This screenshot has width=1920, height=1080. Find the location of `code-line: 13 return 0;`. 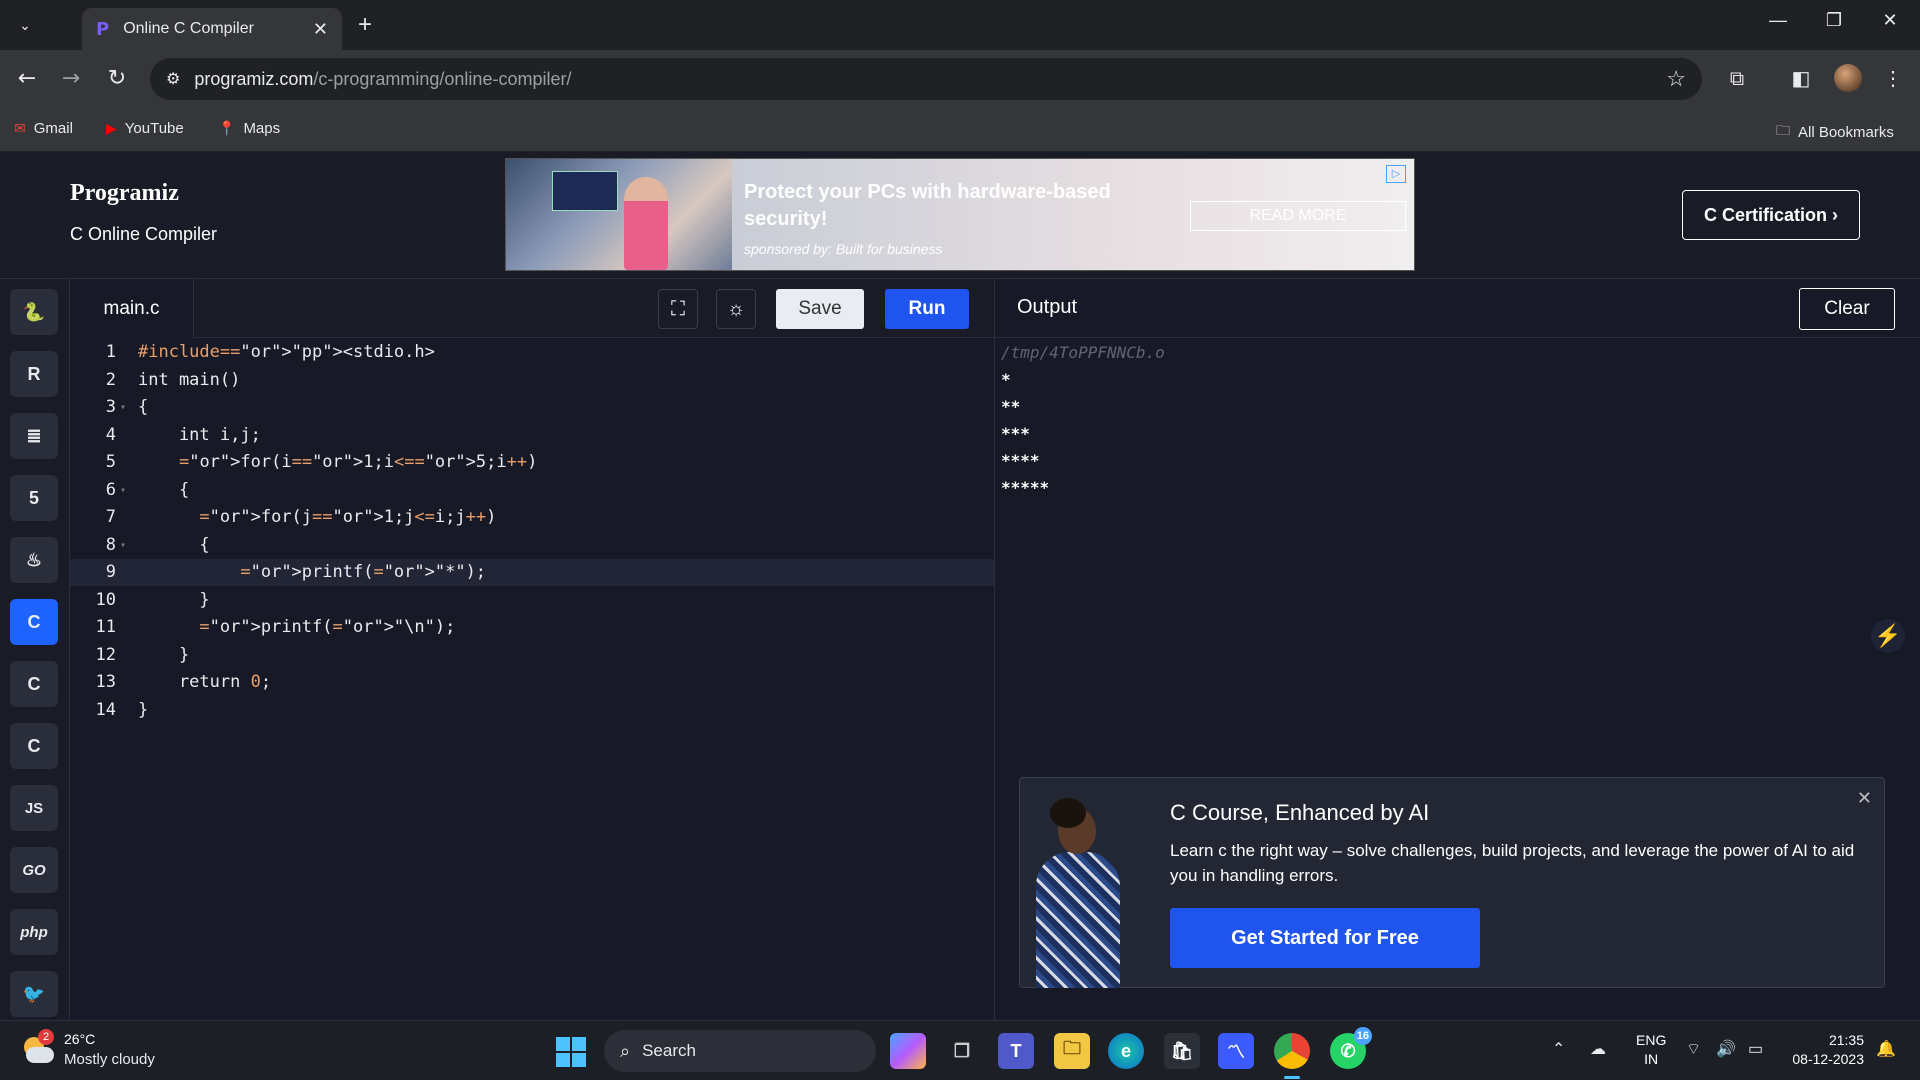

code-line: 13 return 0; is located at coordinates (532, 682).